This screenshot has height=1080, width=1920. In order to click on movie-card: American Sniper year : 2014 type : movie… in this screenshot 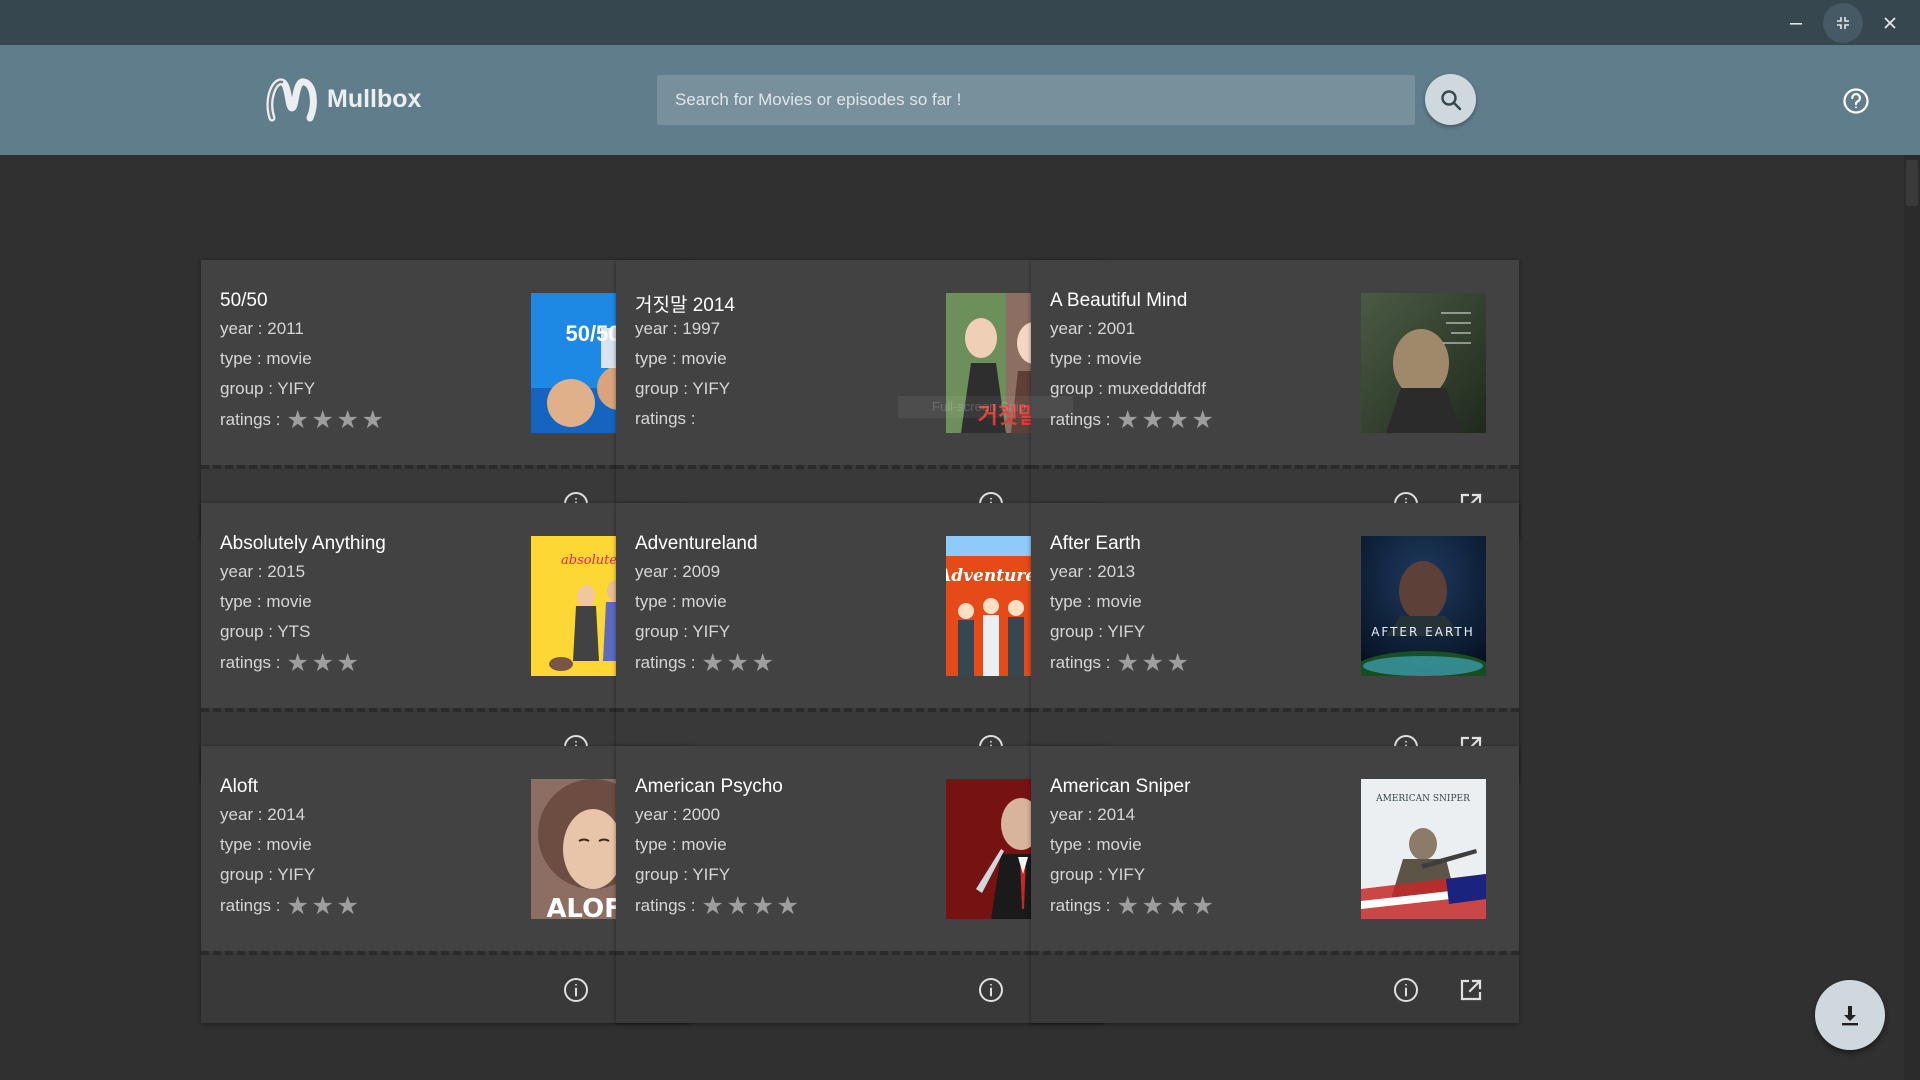, I will do `click(1275, 884)`.